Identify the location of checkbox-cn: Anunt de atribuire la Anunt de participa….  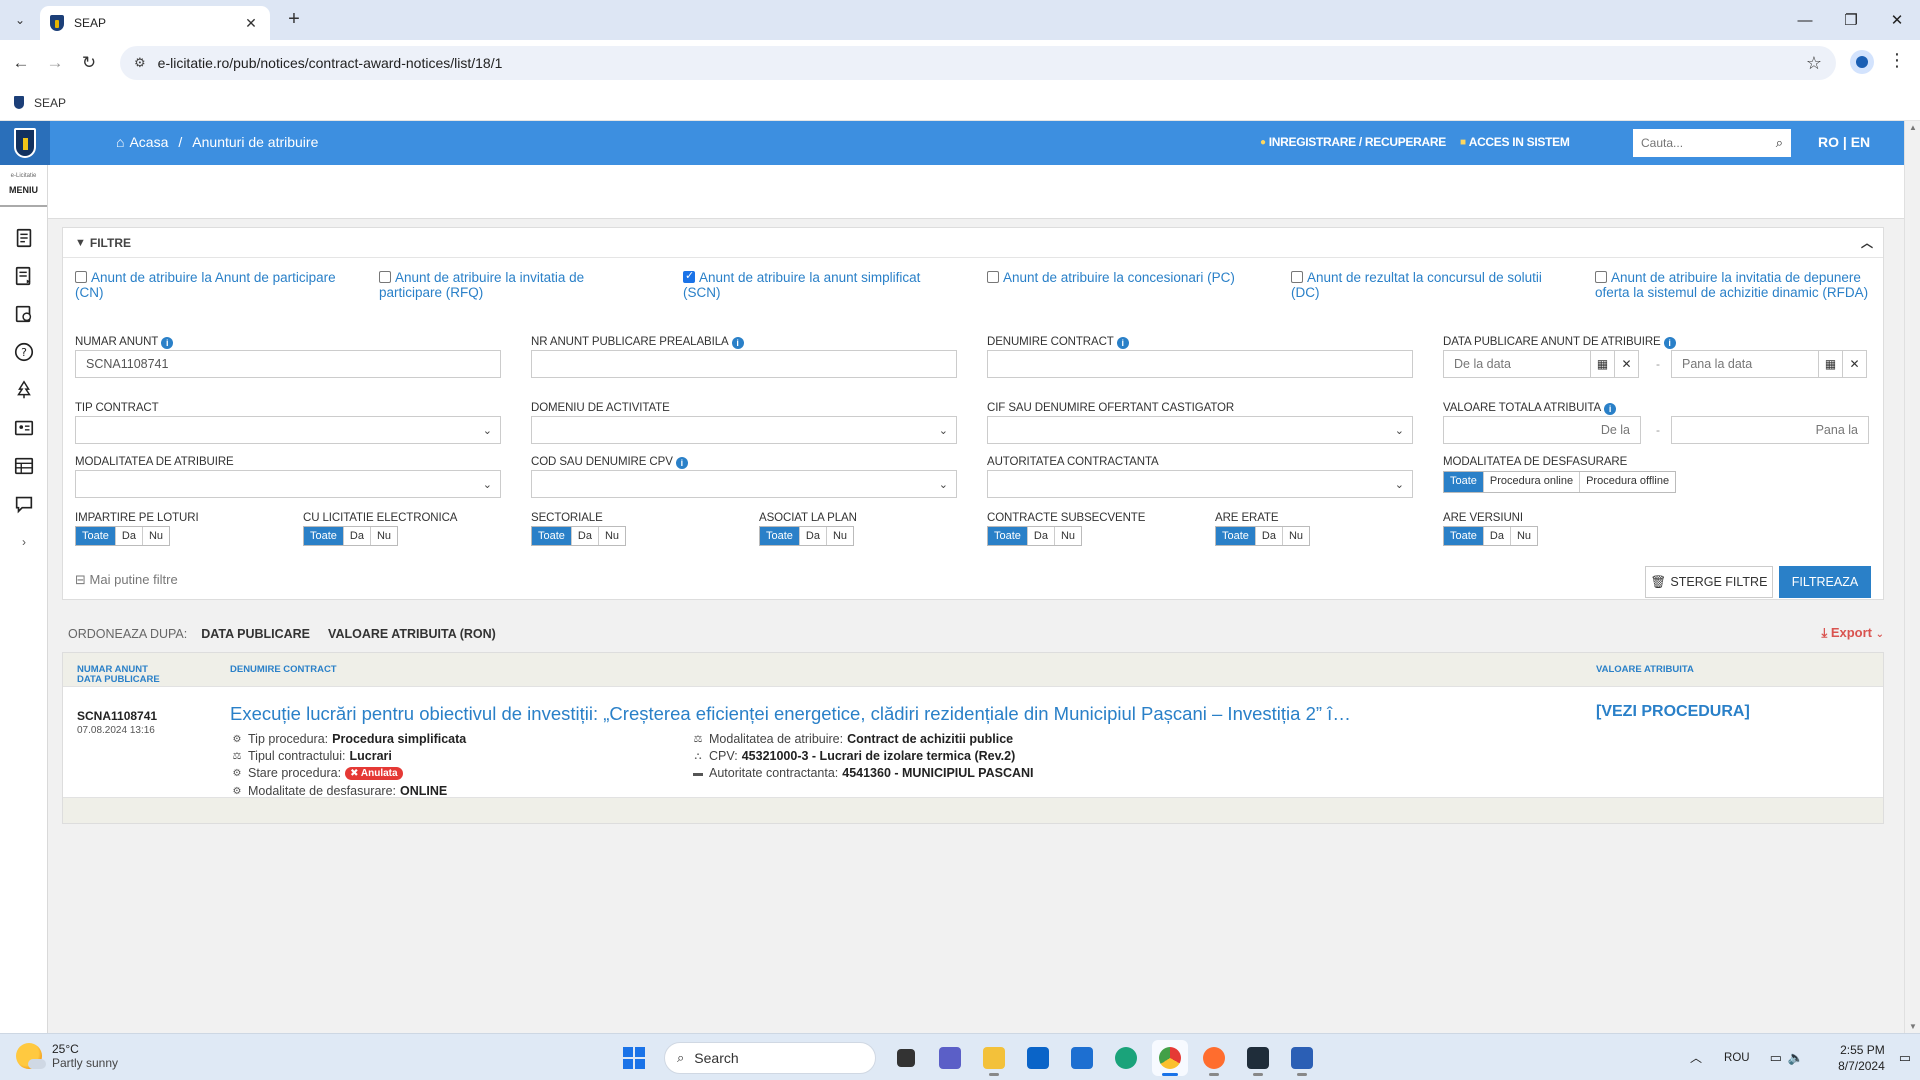
(210, 285).